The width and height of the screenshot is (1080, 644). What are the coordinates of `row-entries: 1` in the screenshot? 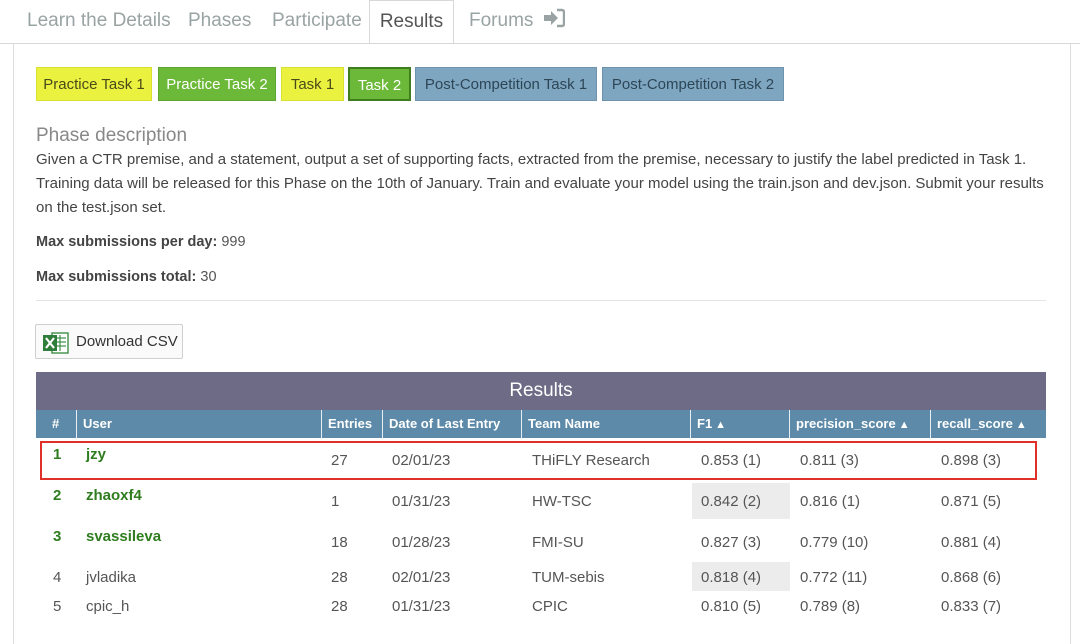 It's located at (335, 501).